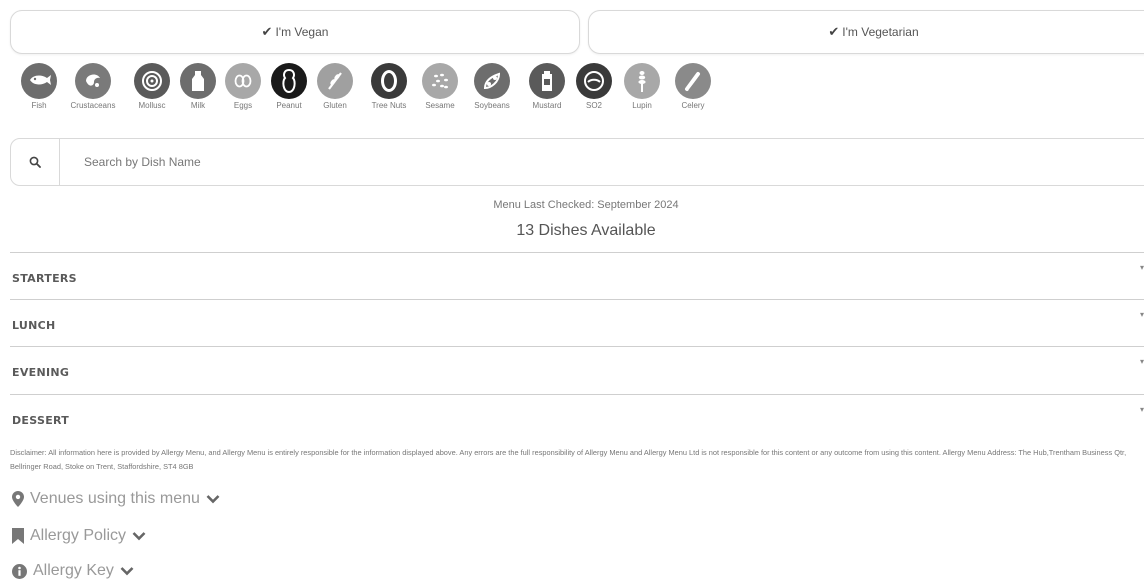 The image size is (1144, 583). What do you see at coordinates (547, 81) in the screenshot?
I see `mustard-icon` at bounding box center [547, 81].